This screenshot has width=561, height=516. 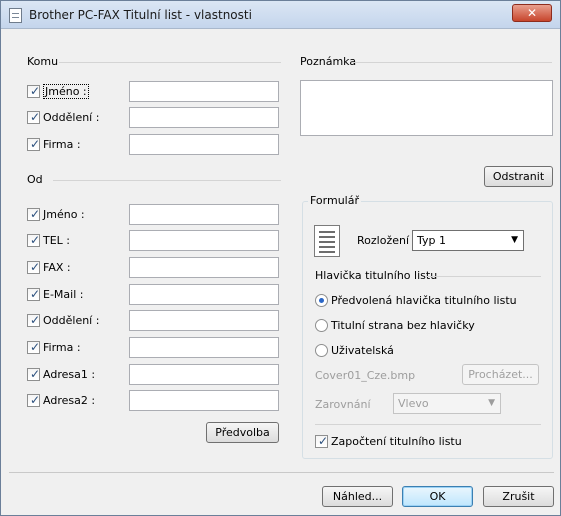 What do you see at coordinates (447, 403) in the screenshot?
I see `zarovnani-select: Vlevo ▼` at bounding box center [447, 403].